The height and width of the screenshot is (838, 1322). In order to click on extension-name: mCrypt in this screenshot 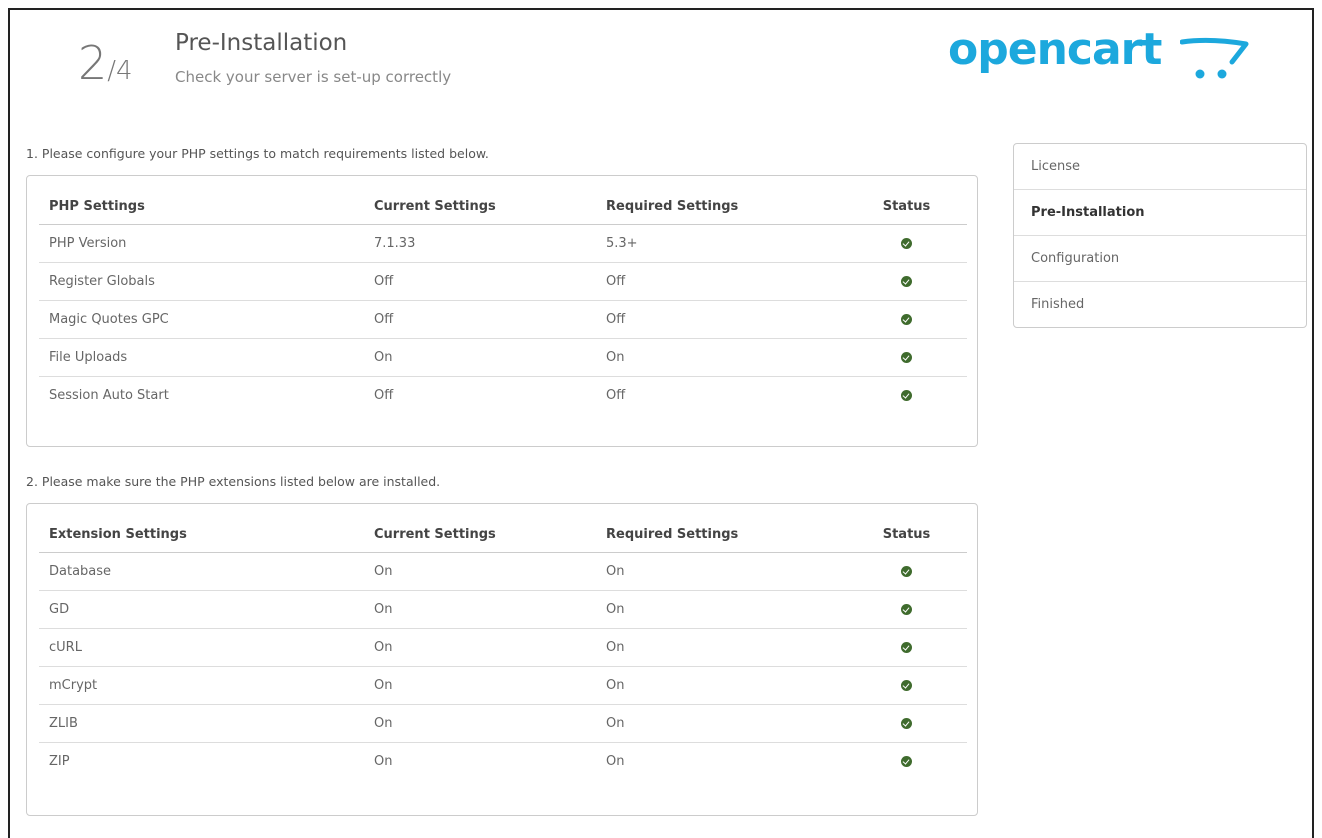, I will do `click(201, 685)`.